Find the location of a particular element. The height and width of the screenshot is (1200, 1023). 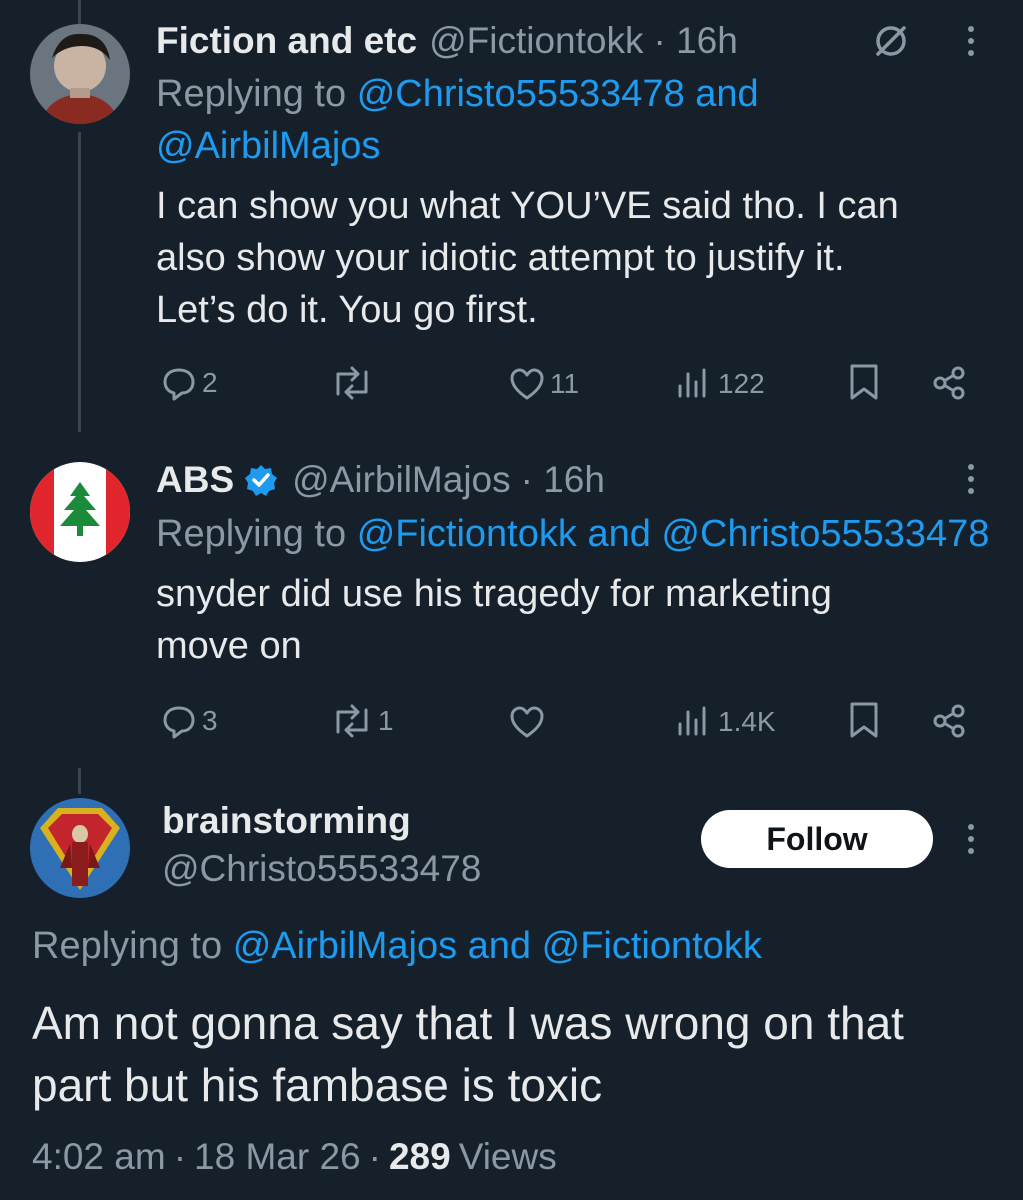

repost-button is located at coordinates (354, 383).